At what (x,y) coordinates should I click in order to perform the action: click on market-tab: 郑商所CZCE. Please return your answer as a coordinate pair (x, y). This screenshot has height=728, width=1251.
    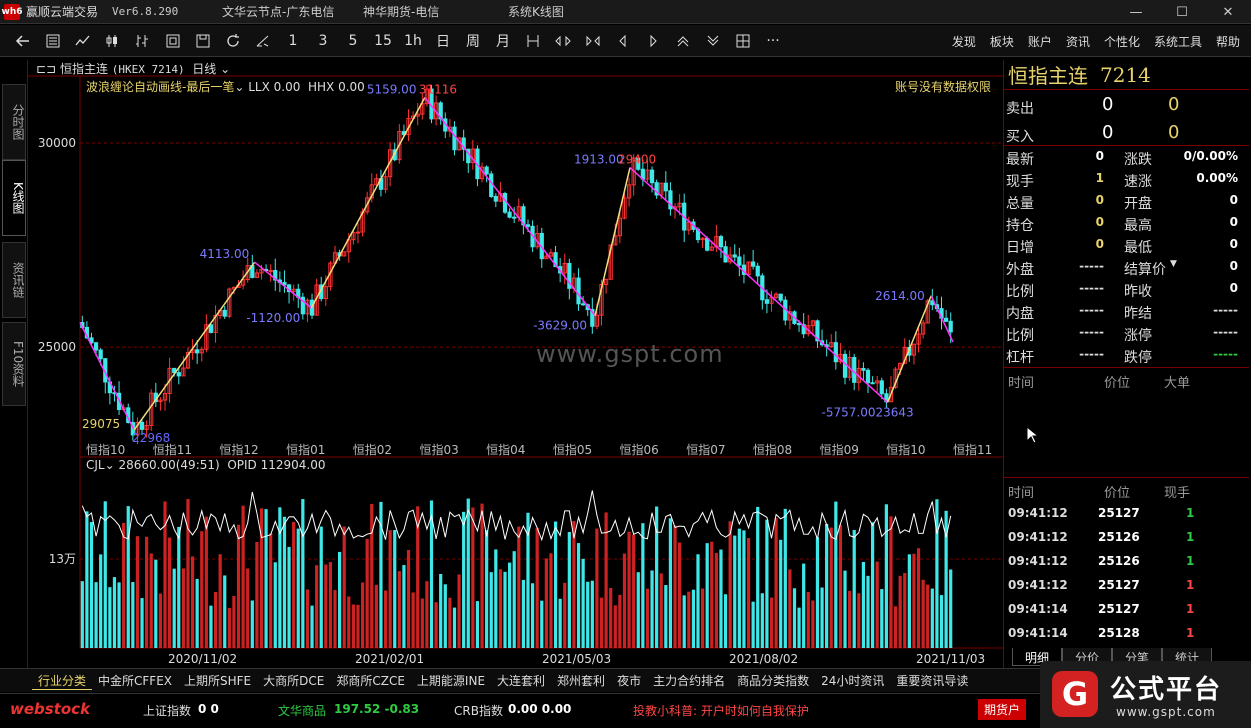
    Looking at the image, I should click on (370, 680).